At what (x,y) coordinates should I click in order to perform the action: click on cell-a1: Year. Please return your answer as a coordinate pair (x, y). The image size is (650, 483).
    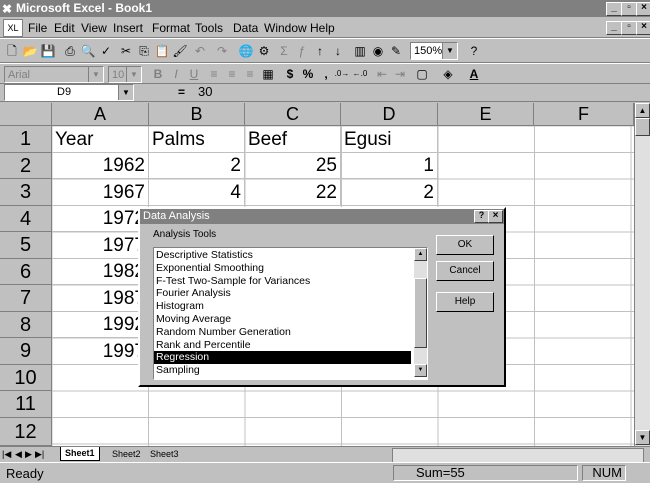
    Looking at the image, I should click on (100, 139).